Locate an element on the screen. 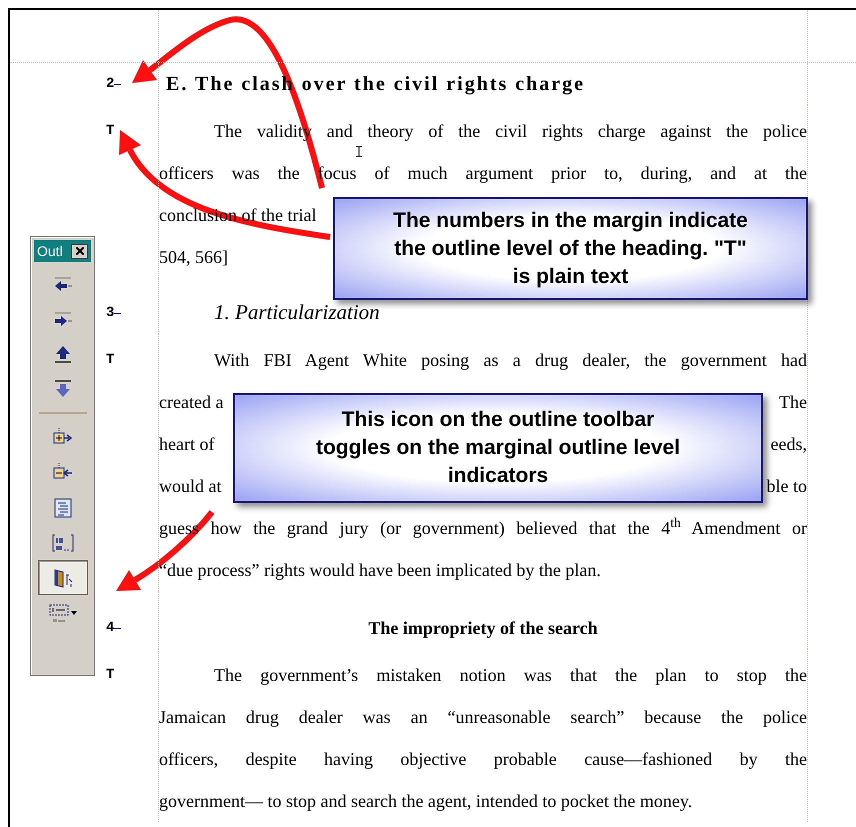  close-icon is located at coordinates (80, 251).